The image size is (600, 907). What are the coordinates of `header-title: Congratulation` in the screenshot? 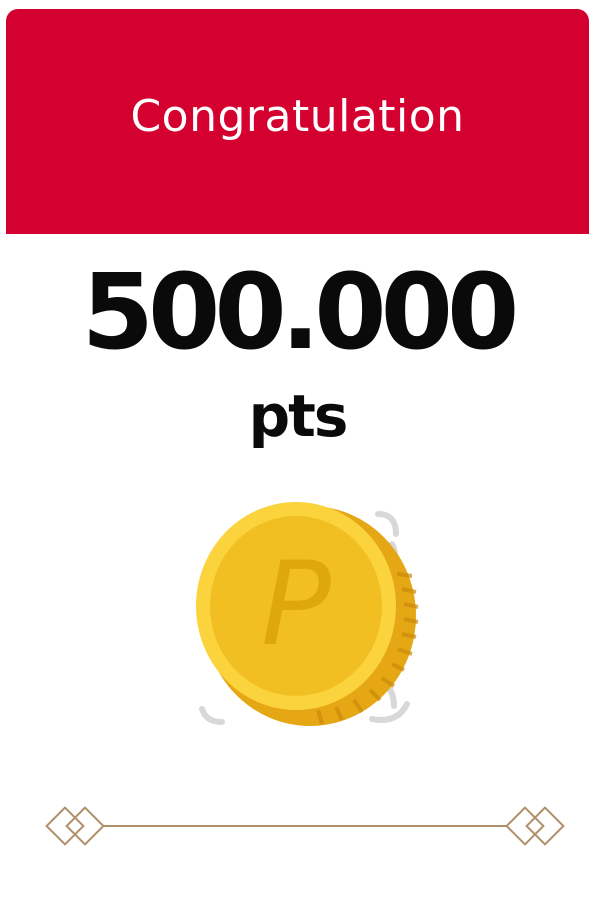 It's located at (297, 116).